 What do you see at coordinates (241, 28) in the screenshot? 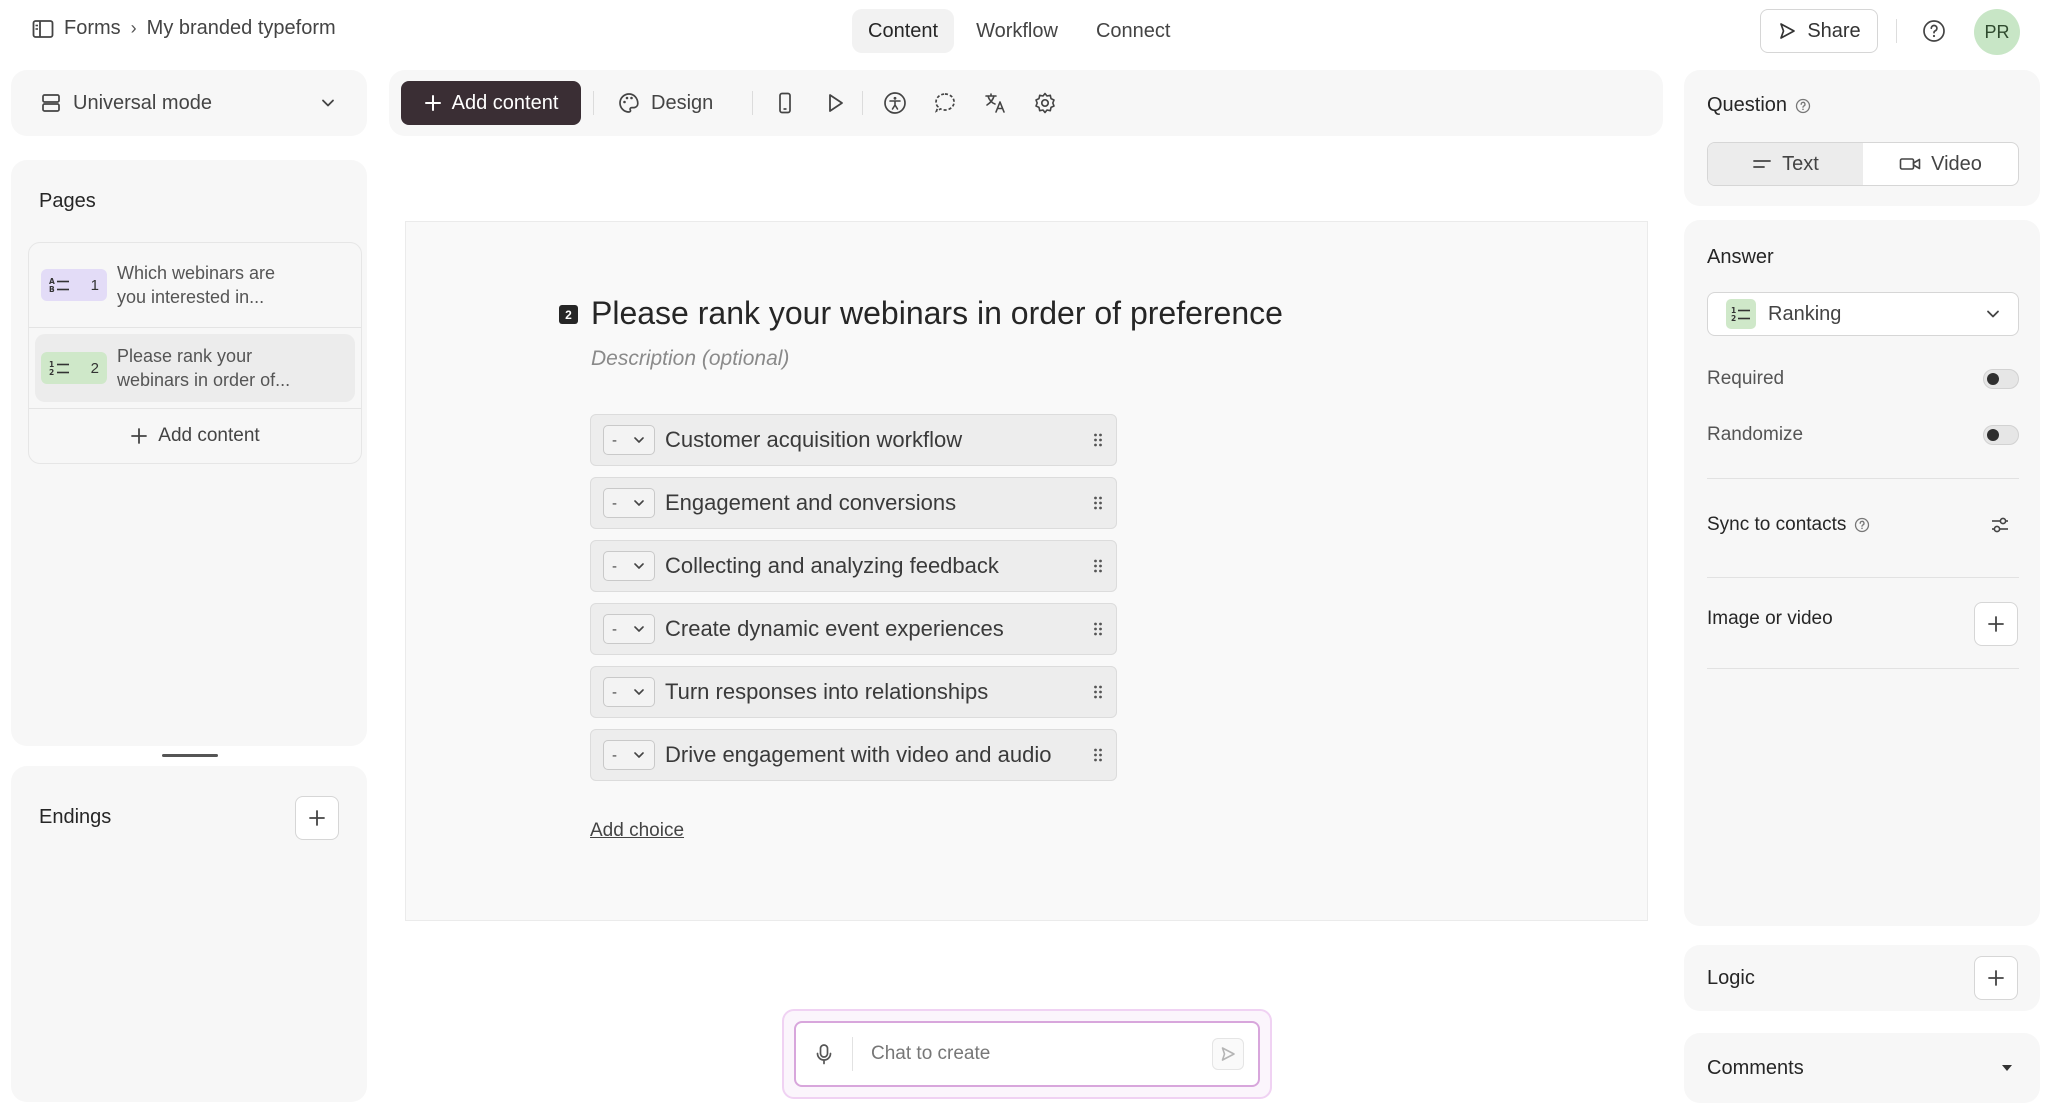
I see `breadcrumb-current: My branded typeform` at bounding box center [241, 28].